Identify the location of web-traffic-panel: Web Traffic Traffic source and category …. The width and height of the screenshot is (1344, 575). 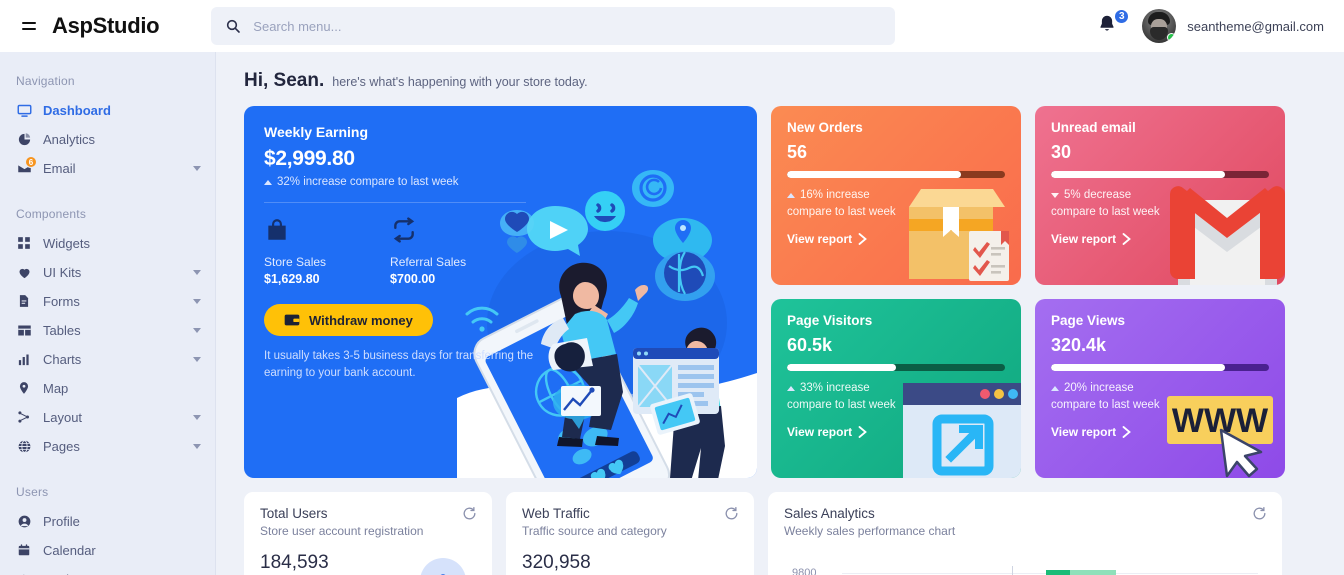
(630, 533).